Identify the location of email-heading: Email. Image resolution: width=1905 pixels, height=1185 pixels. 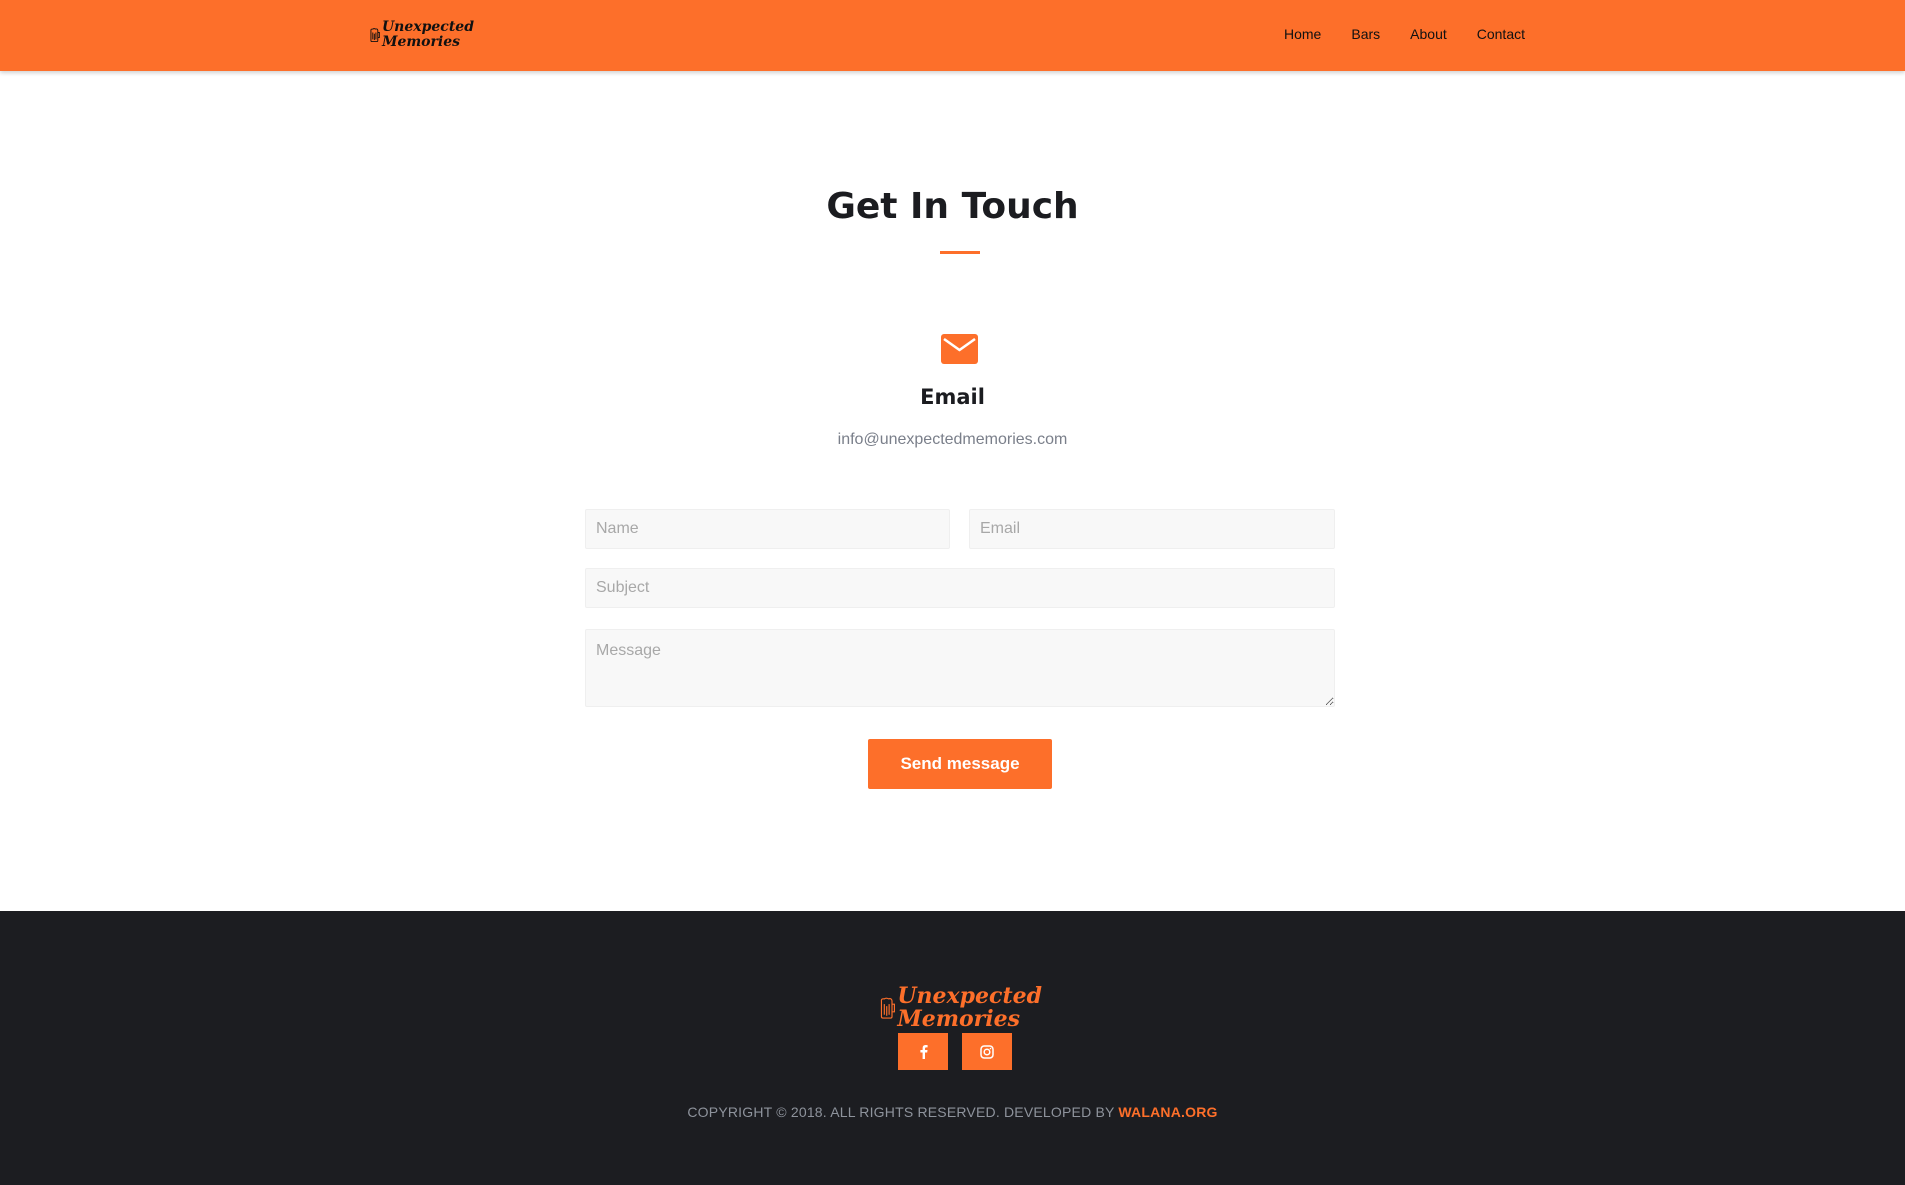
(952, 397).